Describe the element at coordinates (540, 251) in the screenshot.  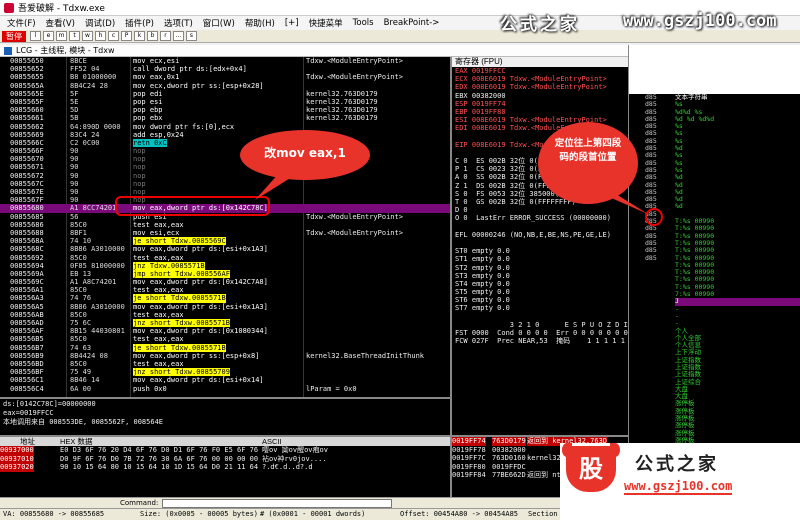
I see `register-line: ST0 empty 0.0` at that location.